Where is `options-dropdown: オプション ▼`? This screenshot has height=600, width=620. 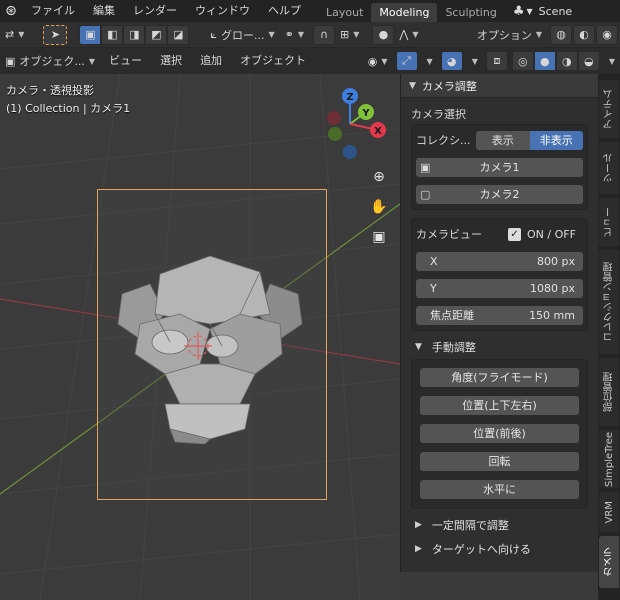
options-dropdown: オプション ▼ is located at coordinates (509, 35).